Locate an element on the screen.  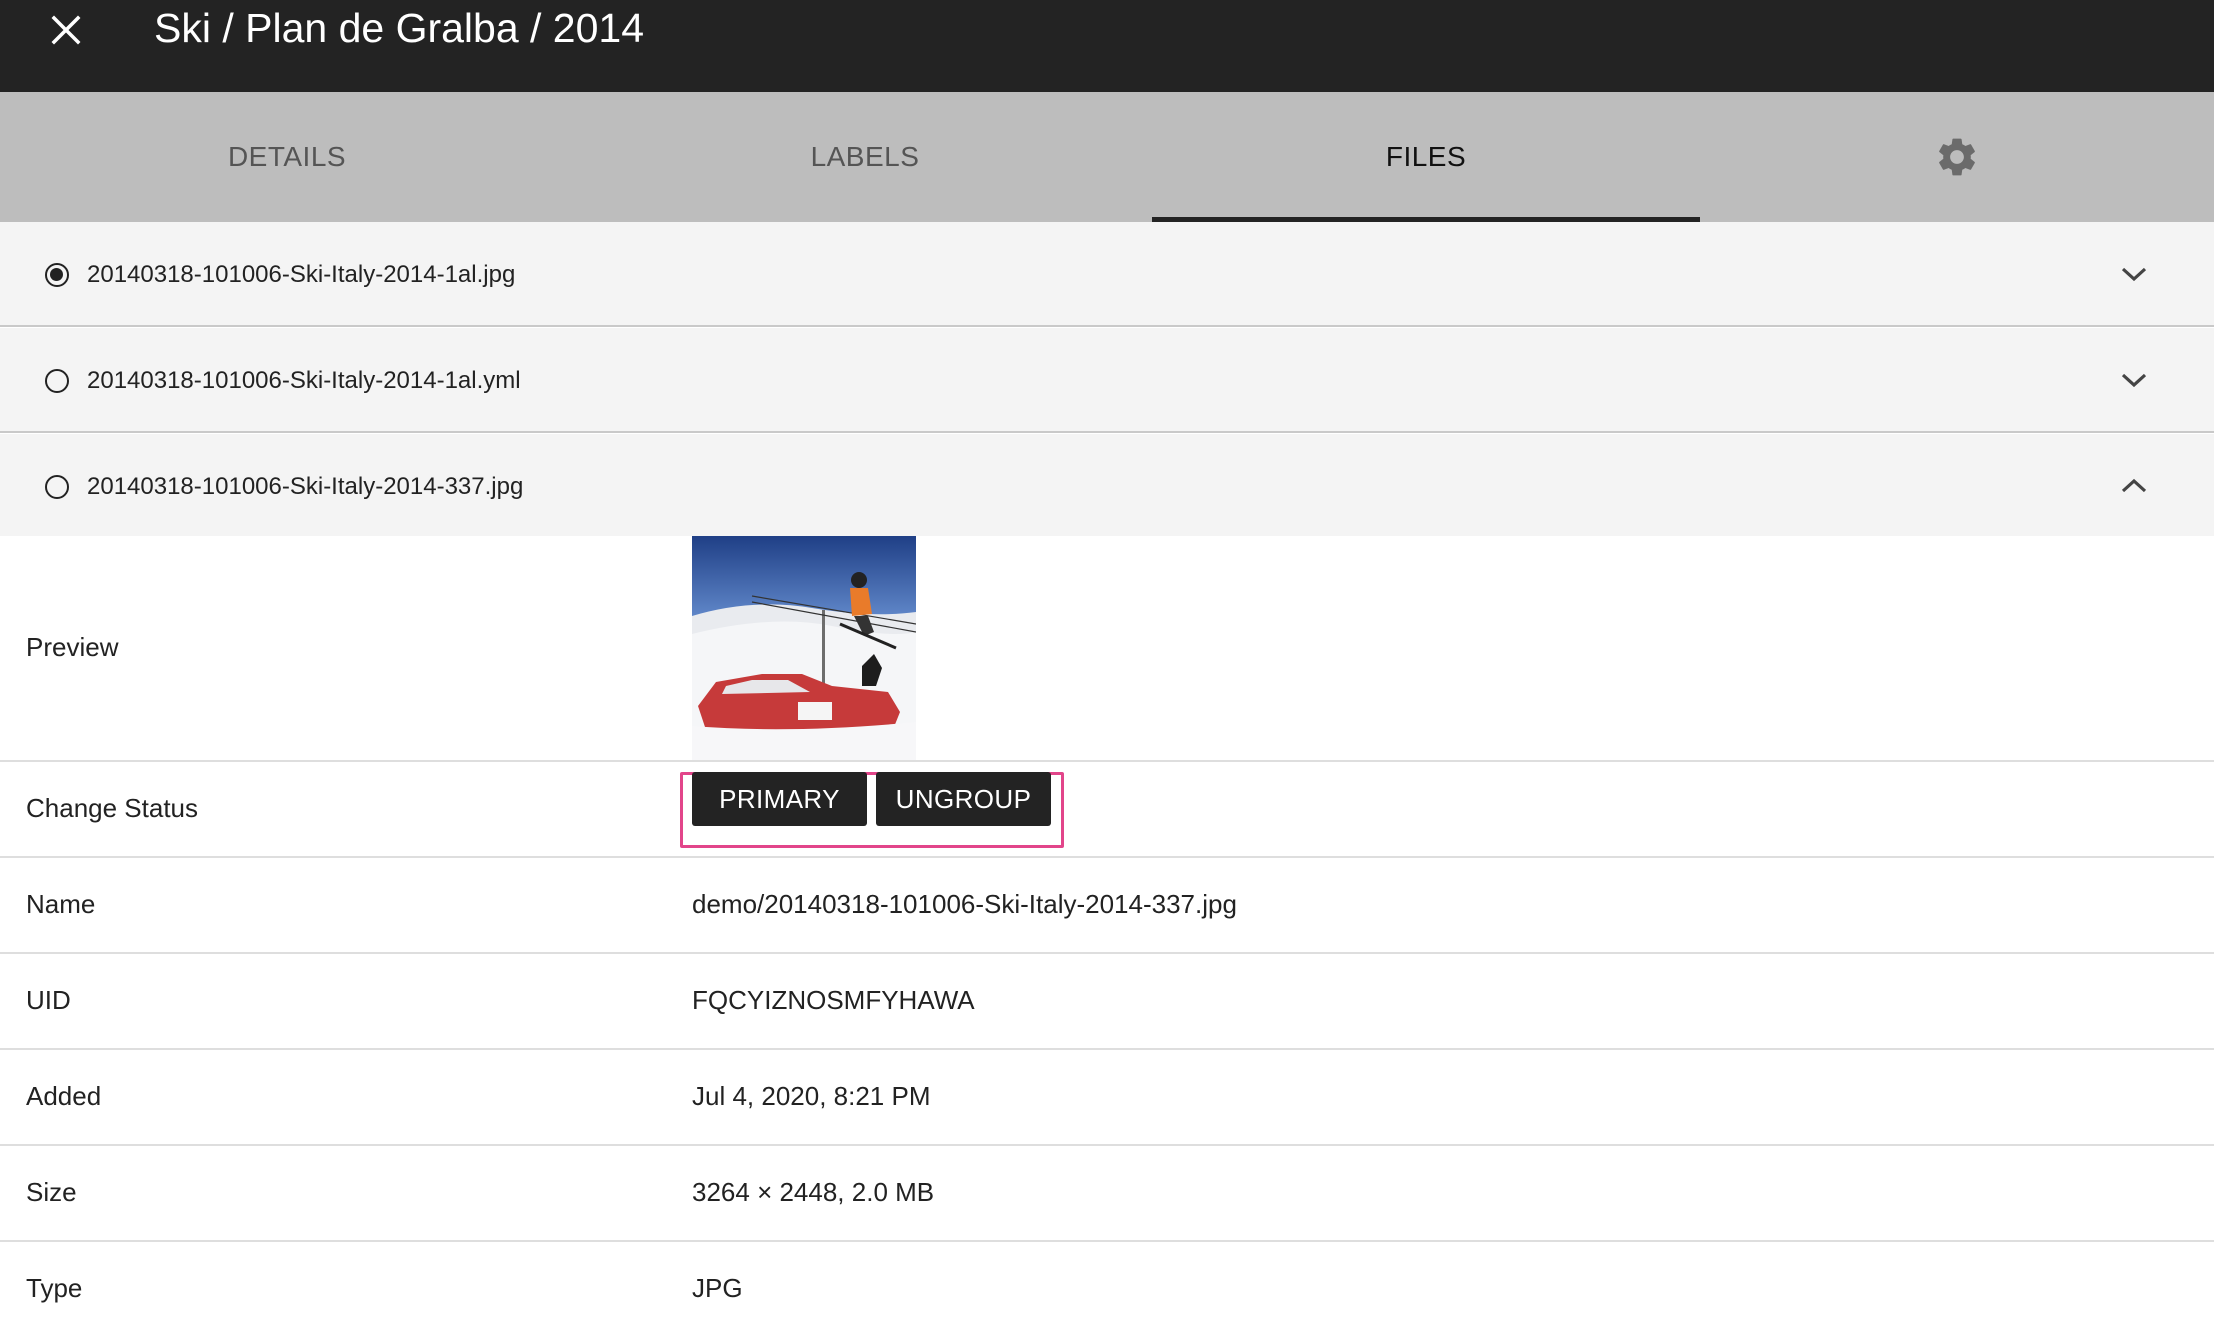
uid-row: UID FQCYIZNOSMFYHAWA is located at coordinates (1107, 1002).